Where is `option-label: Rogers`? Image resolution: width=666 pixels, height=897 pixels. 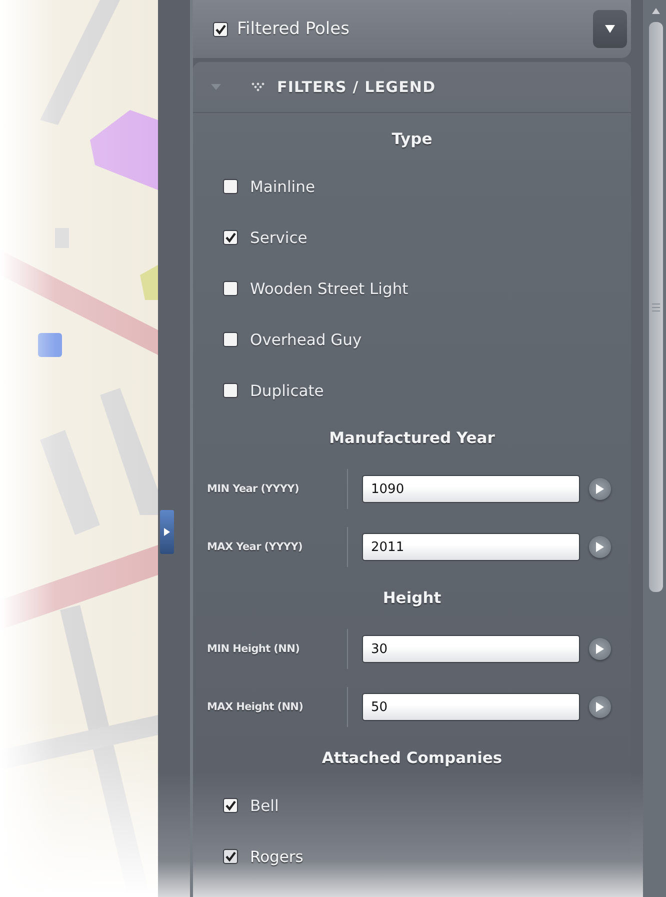
option-label: Rogers is located at coordinates (277, 857).